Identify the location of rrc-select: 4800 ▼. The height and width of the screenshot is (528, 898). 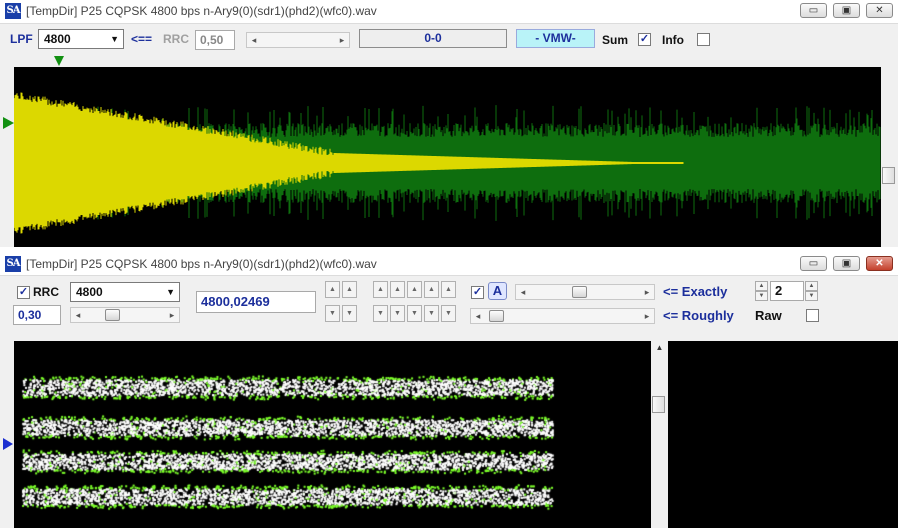
(125, 292).